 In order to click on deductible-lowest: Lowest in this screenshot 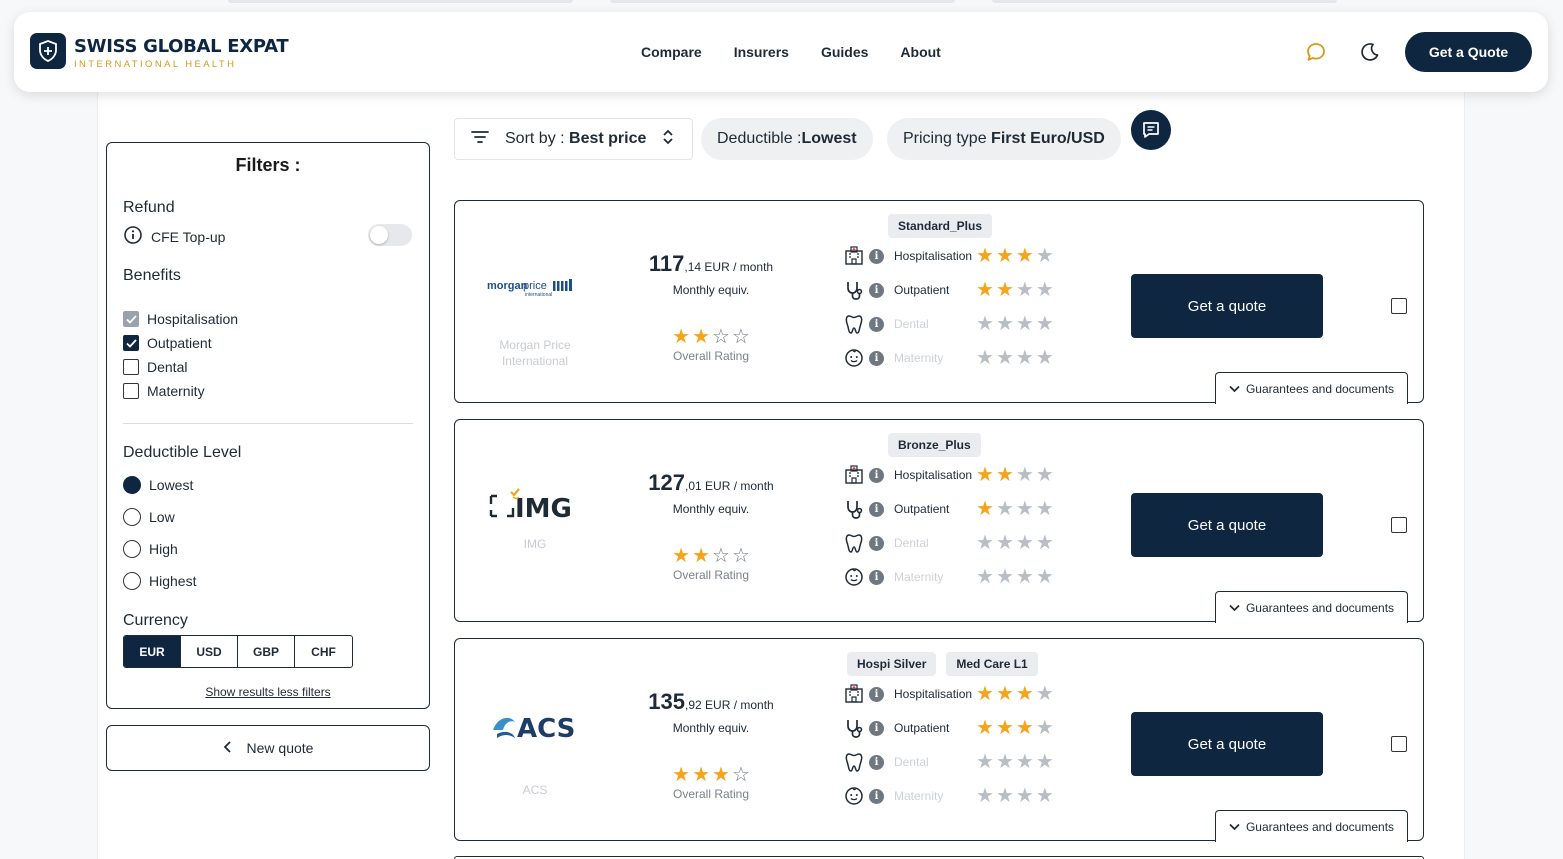, I will do `click(158, 485)`.